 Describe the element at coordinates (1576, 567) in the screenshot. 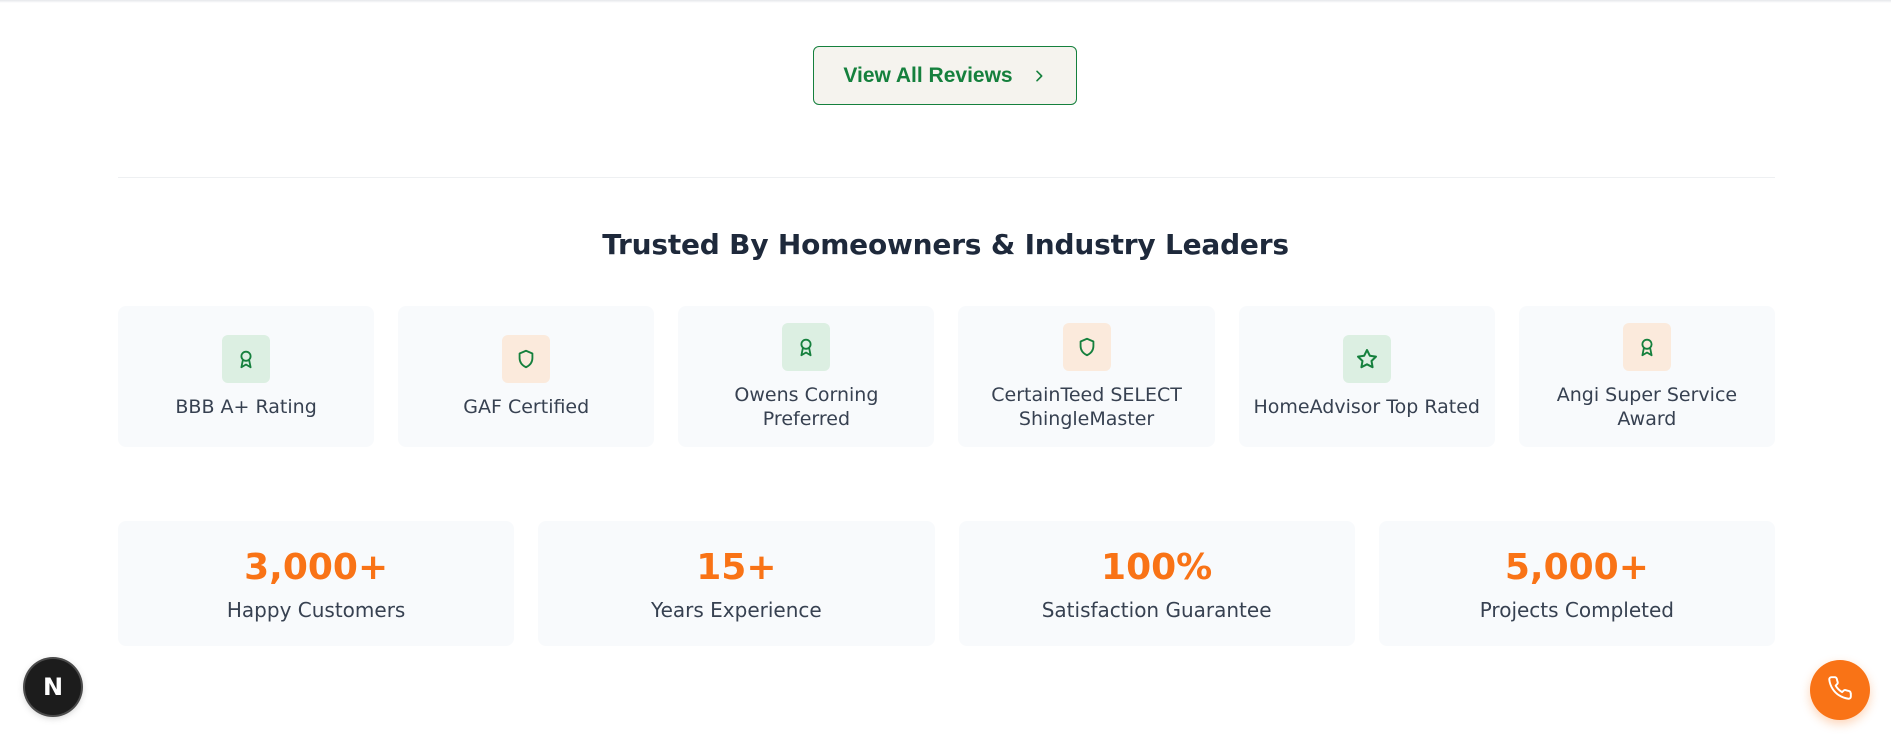

I see `stat-value: 5,000+` at that location.